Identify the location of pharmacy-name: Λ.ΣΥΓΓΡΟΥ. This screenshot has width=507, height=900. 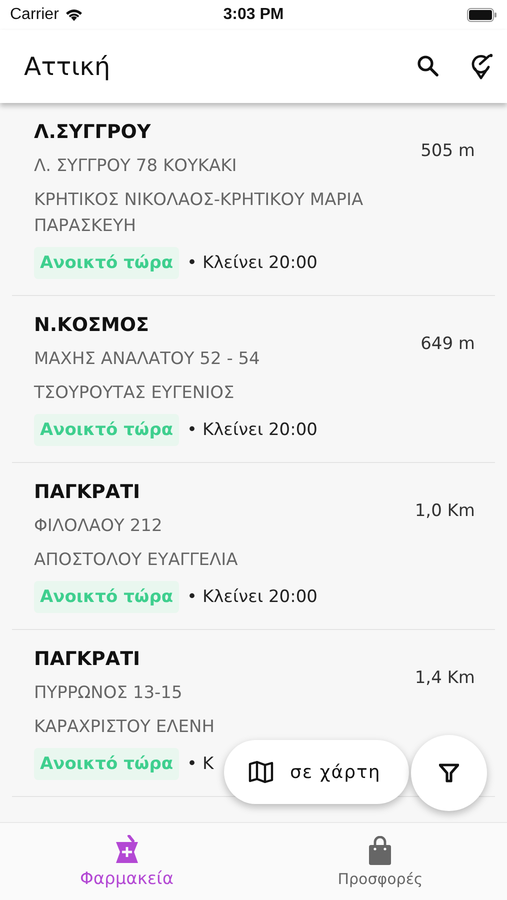
(92, 132).